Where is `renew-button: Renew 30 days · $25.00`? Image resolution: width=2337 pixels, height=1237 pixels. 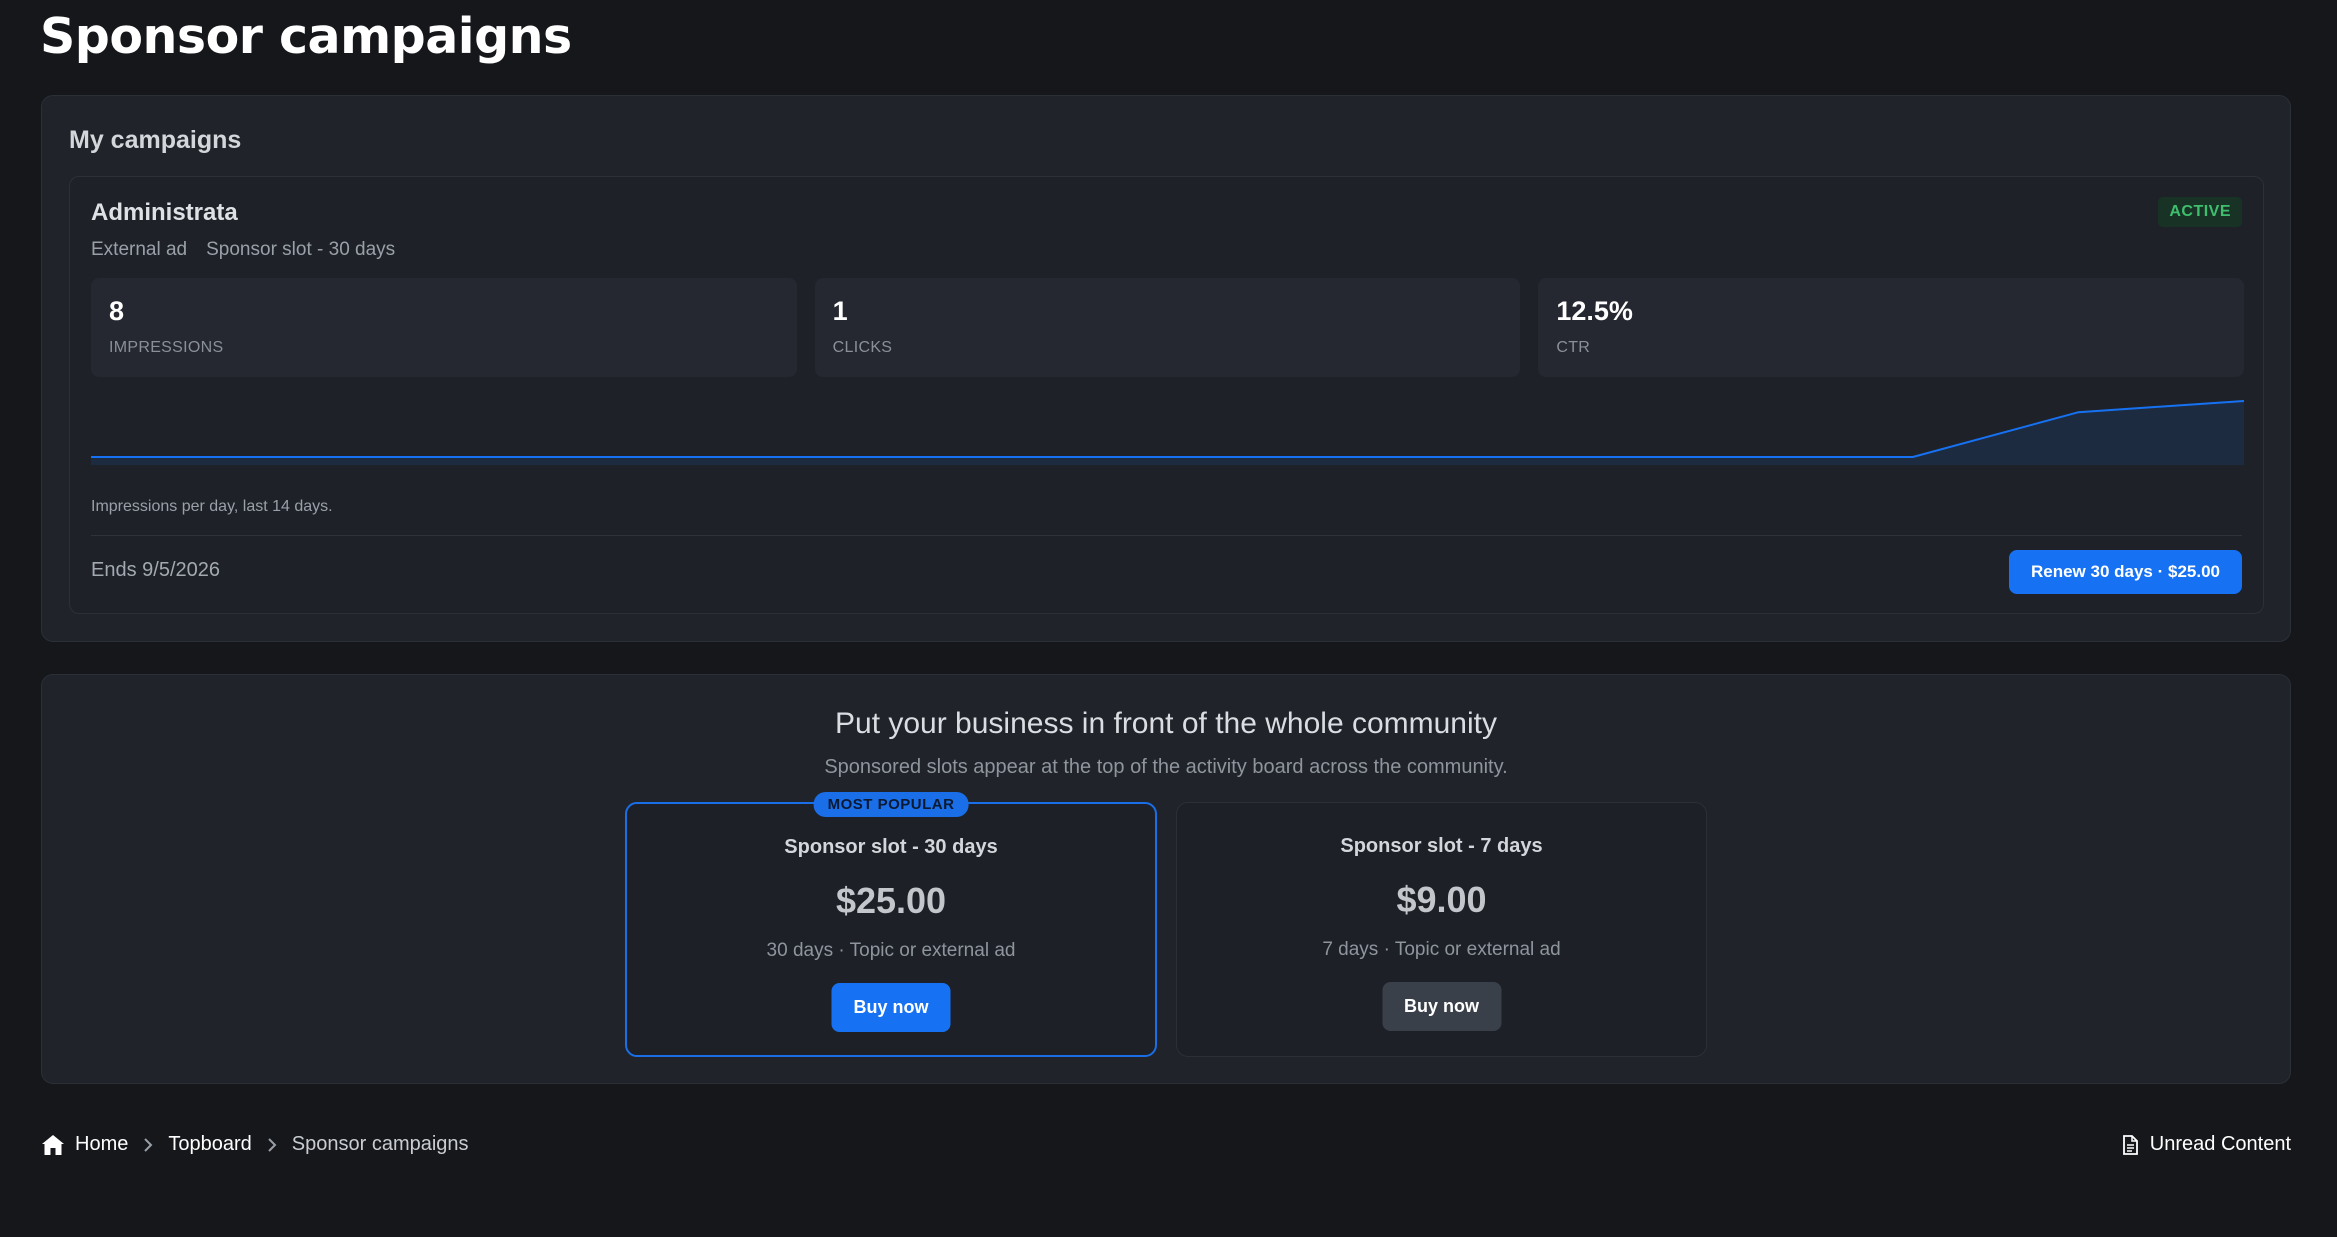
renew-button: Renew 30 days · $25.00 is located at coordinates (2125, 572).